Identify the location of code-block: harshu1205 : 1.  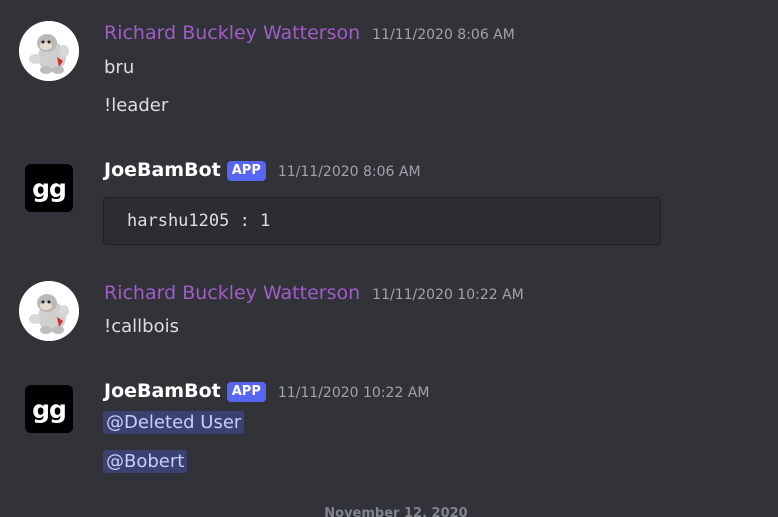
(382, 221).